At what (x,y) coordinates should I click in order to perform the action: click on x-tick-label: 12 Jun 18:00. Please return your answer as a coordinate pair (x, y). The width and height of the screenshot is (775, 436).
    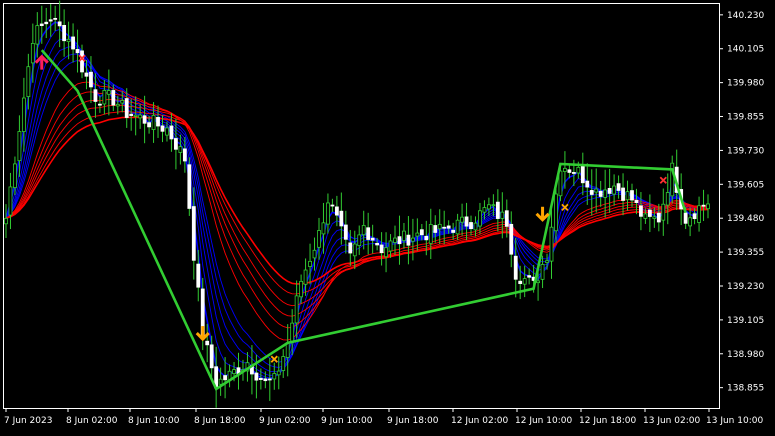
    Looking at the image, I should click on (607, 421).